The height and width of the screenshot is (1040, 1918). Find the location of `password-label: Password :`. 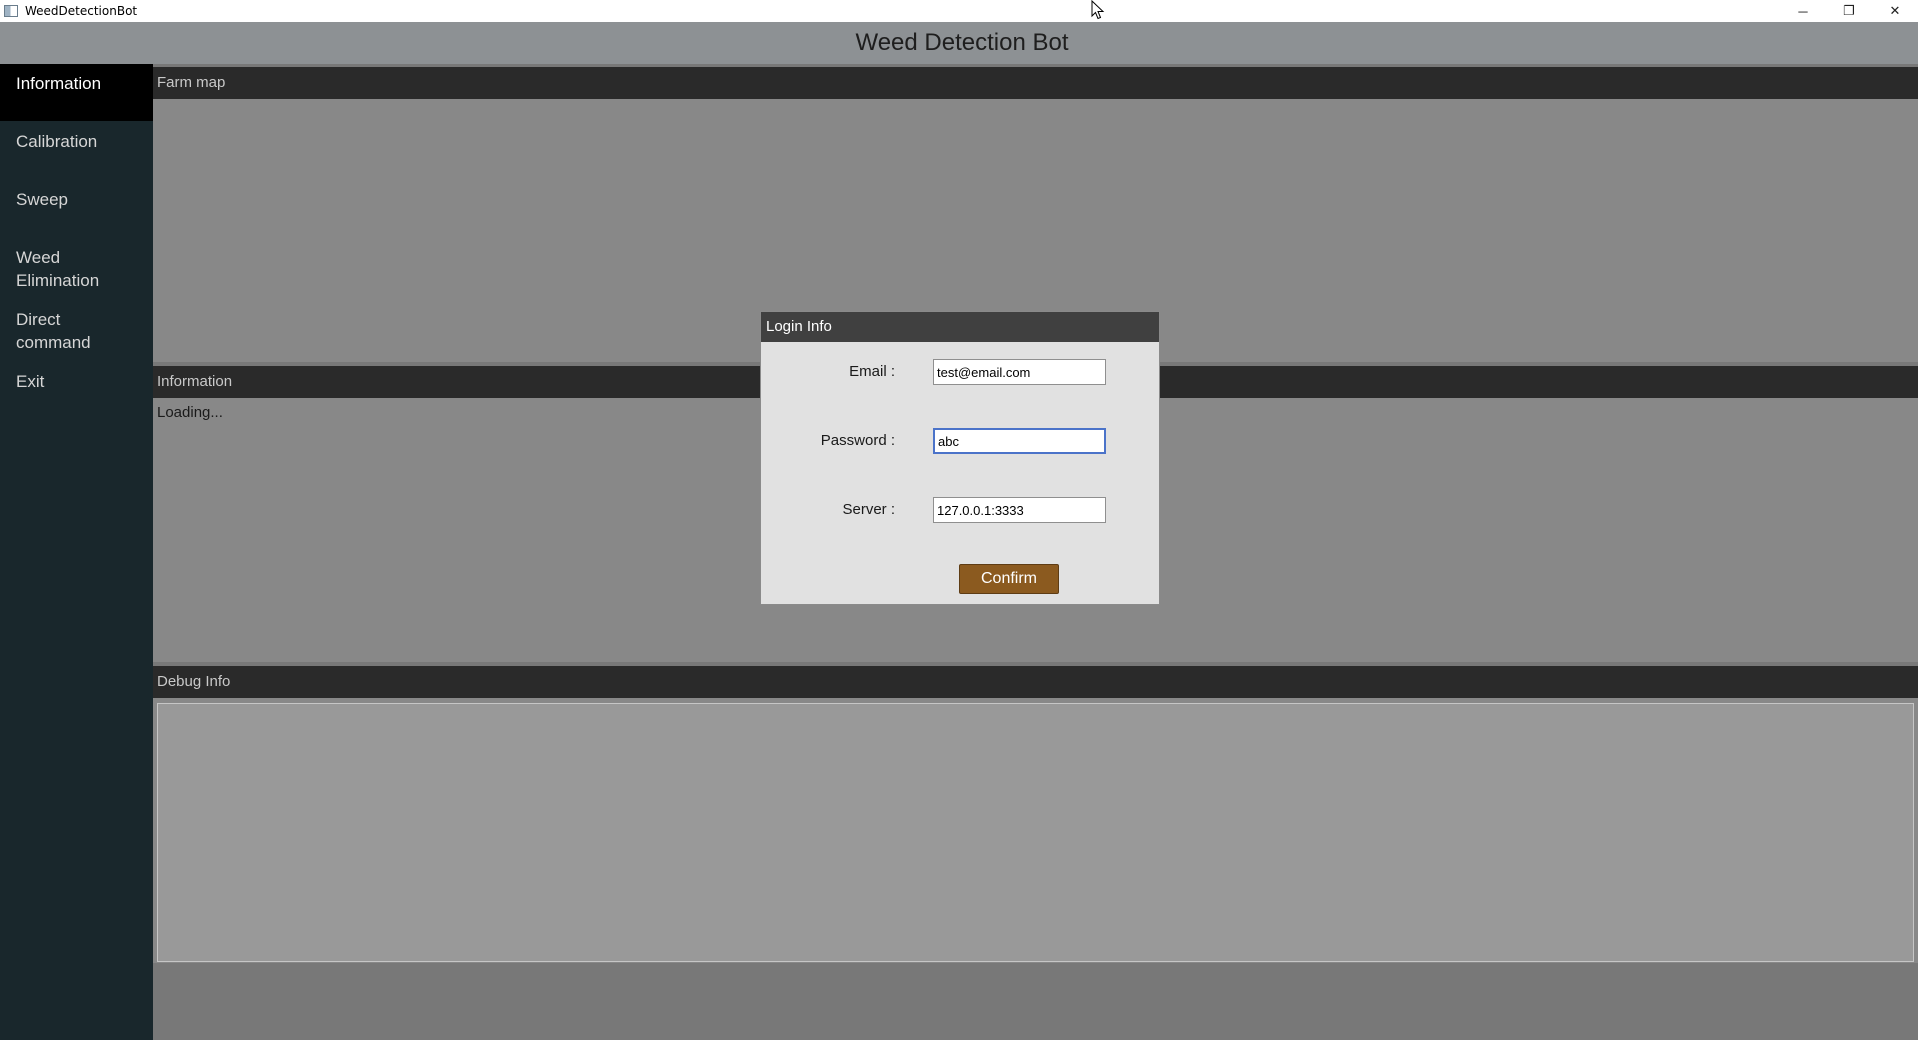

password-label: Password : is located at coordinates (857, 440).